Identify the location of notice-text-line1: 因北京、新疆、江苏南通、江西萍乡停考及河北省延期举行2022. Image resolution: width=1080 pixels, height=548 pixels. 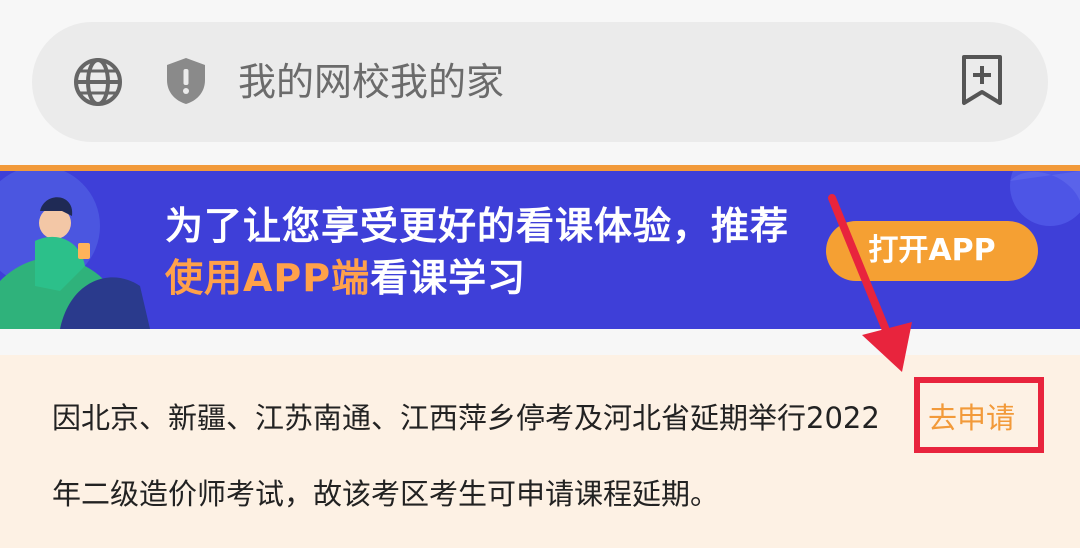
(466, 418).